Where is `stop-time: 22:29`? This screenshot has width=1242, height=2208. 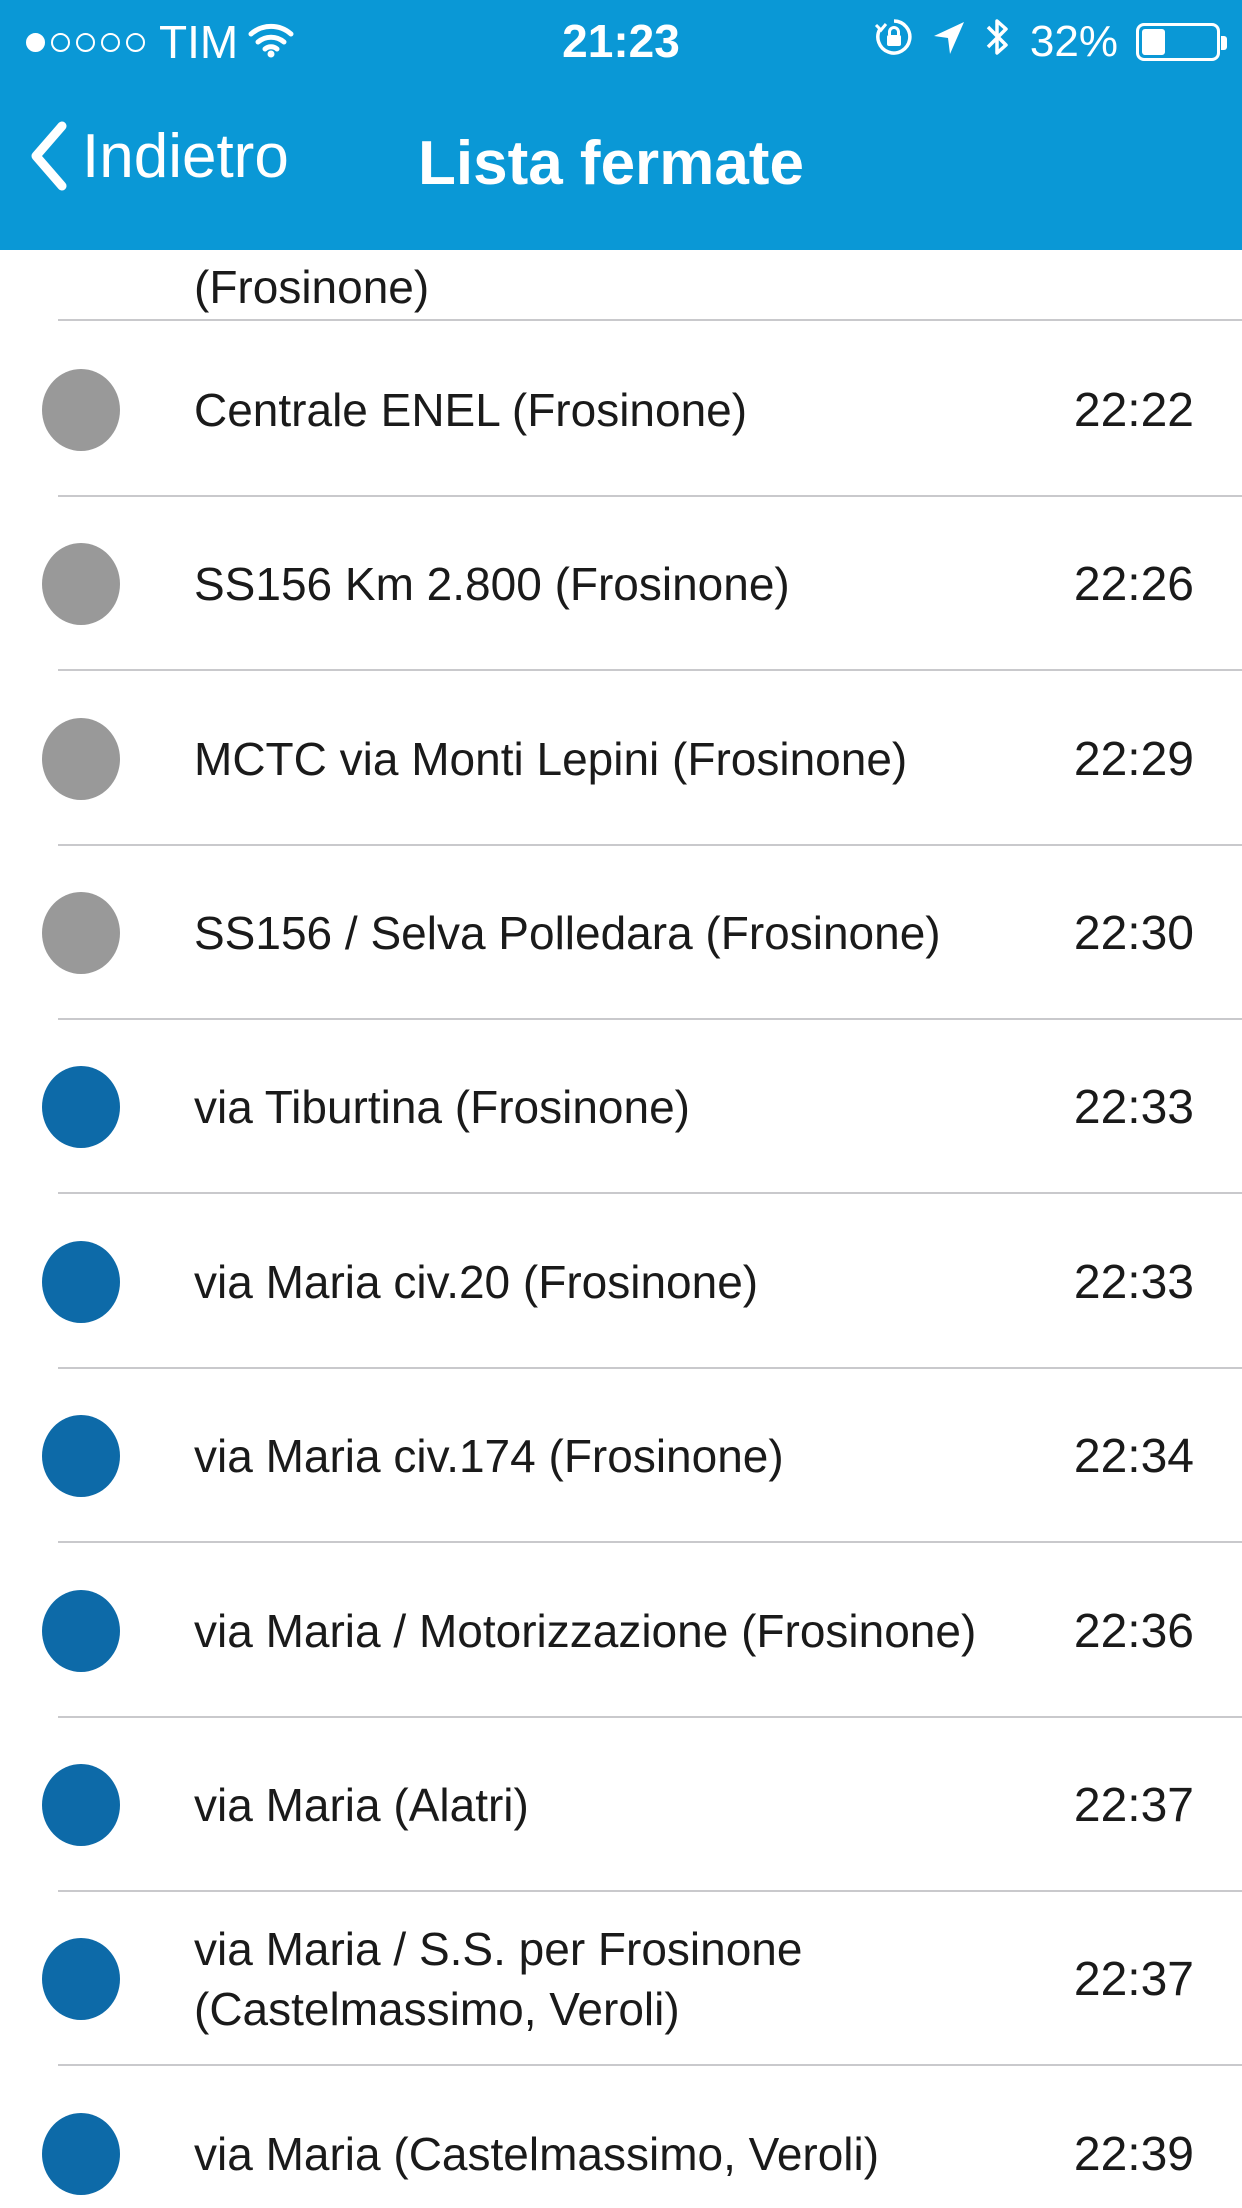 stop-time: 22:29 is located at coordinates (1133, 759).